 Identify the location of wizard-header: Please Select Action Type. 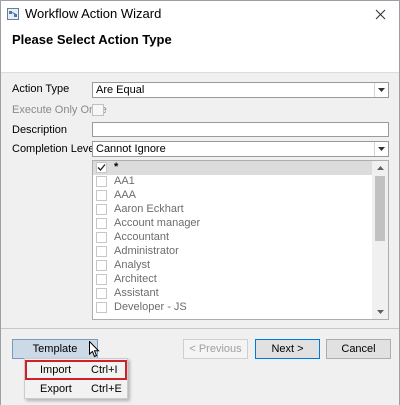
(200, 50).